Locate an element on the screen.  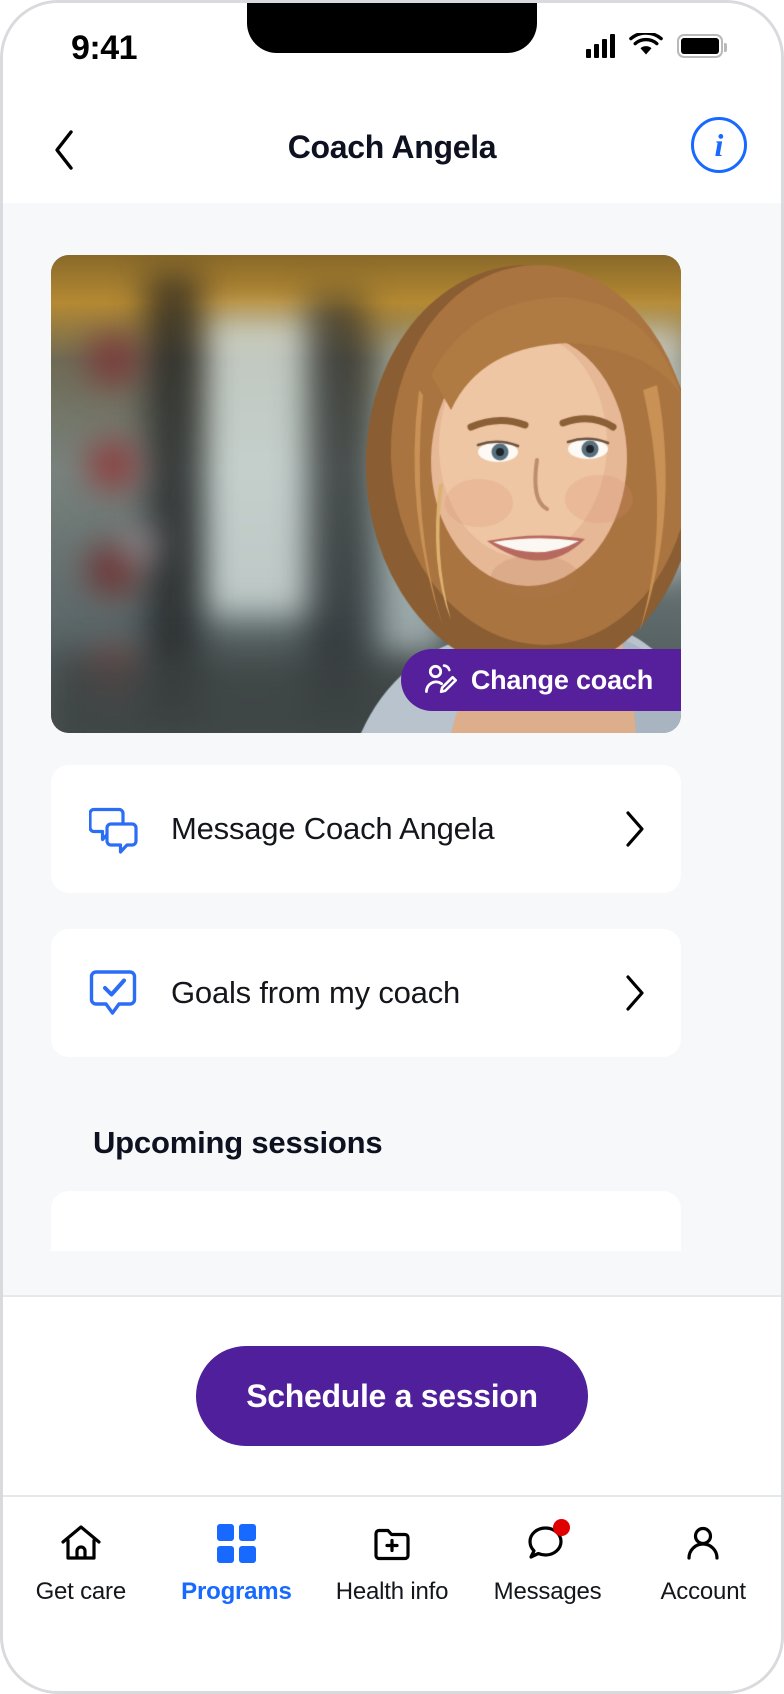
change-coach-button: Change coach is located at coordinates (540, 680).